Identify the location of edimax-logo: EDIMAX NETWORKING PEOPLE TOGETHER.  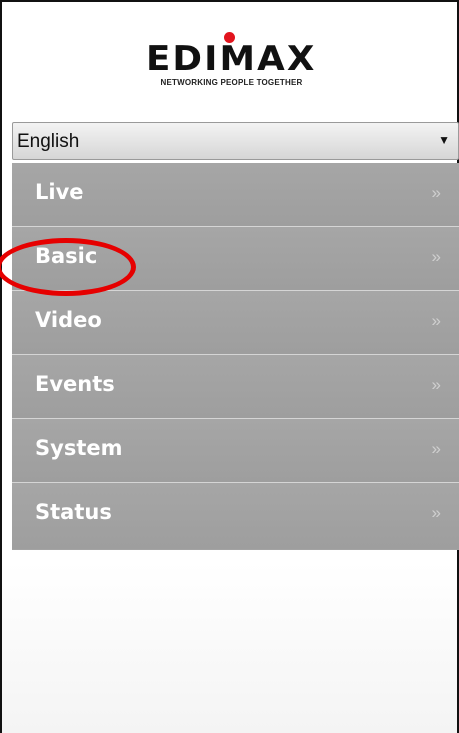
(230, 59).